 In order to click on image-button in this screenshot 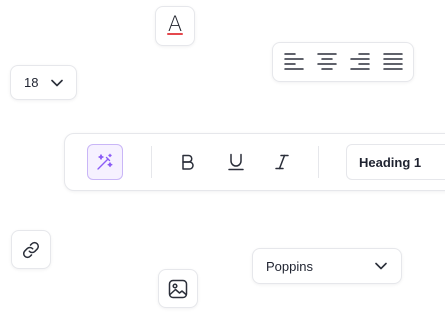, I will do `click(178, 288)`.